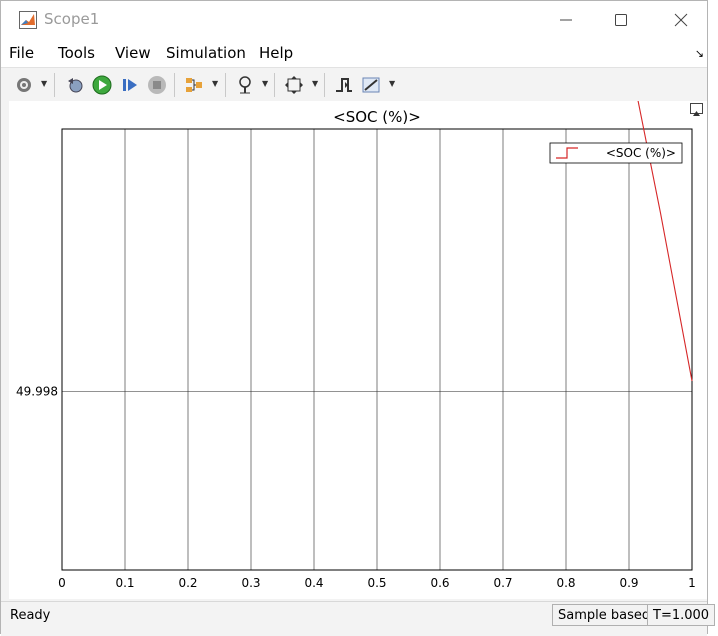 The image size is (718, 636). What do you see at coordinates (696, 109) in the screenshot?
I see `undock-icon` at bounding box center [696, 109].